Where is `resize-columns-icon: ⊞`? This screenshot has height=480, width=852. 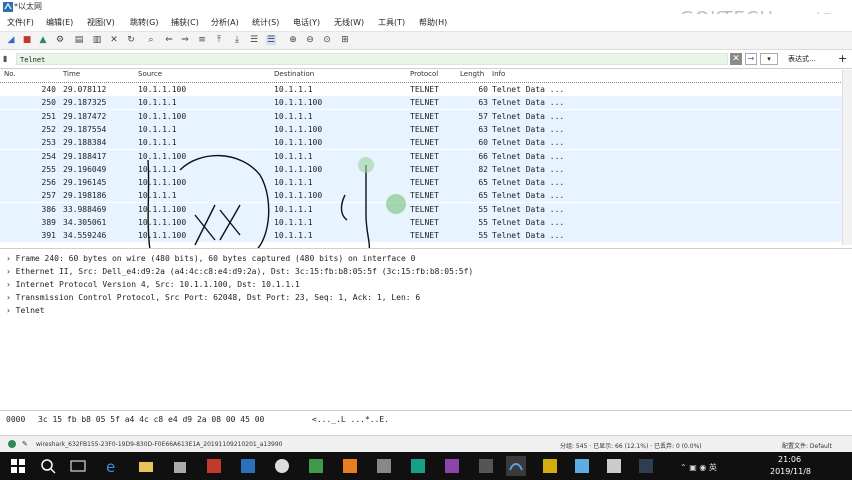 resize-columns-icon: ⊞ is located at coordinates (345, 40).